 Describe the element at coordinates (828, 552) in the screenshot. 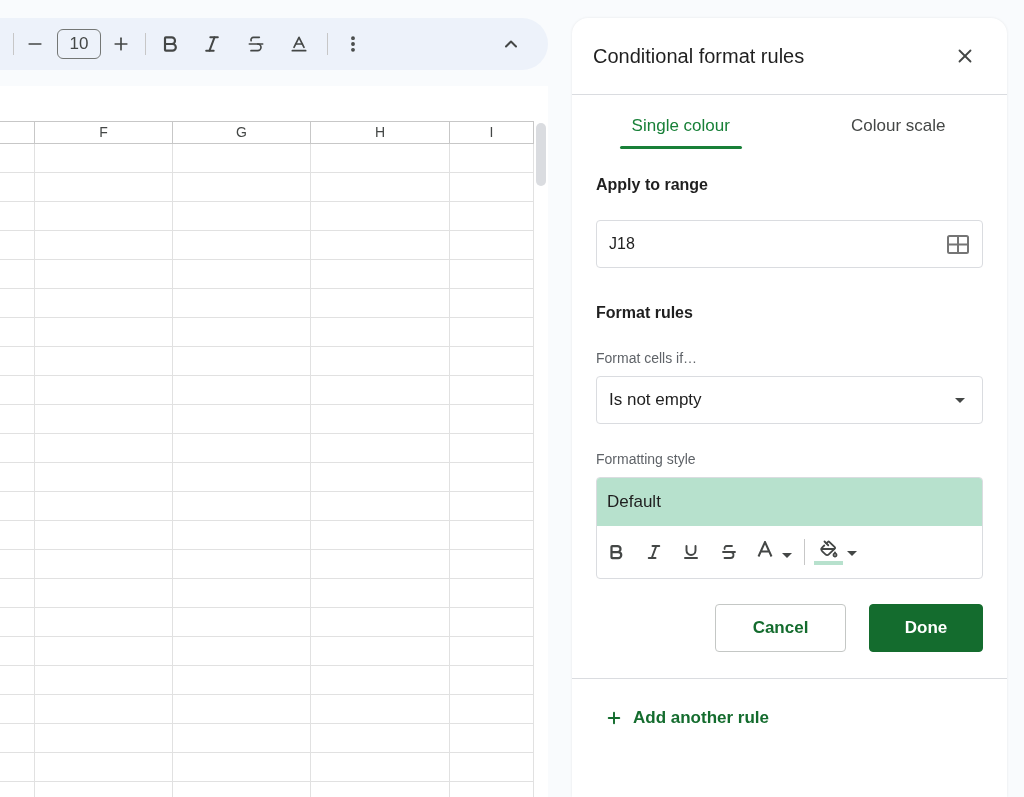

I see `fill-color-icon` at that location.